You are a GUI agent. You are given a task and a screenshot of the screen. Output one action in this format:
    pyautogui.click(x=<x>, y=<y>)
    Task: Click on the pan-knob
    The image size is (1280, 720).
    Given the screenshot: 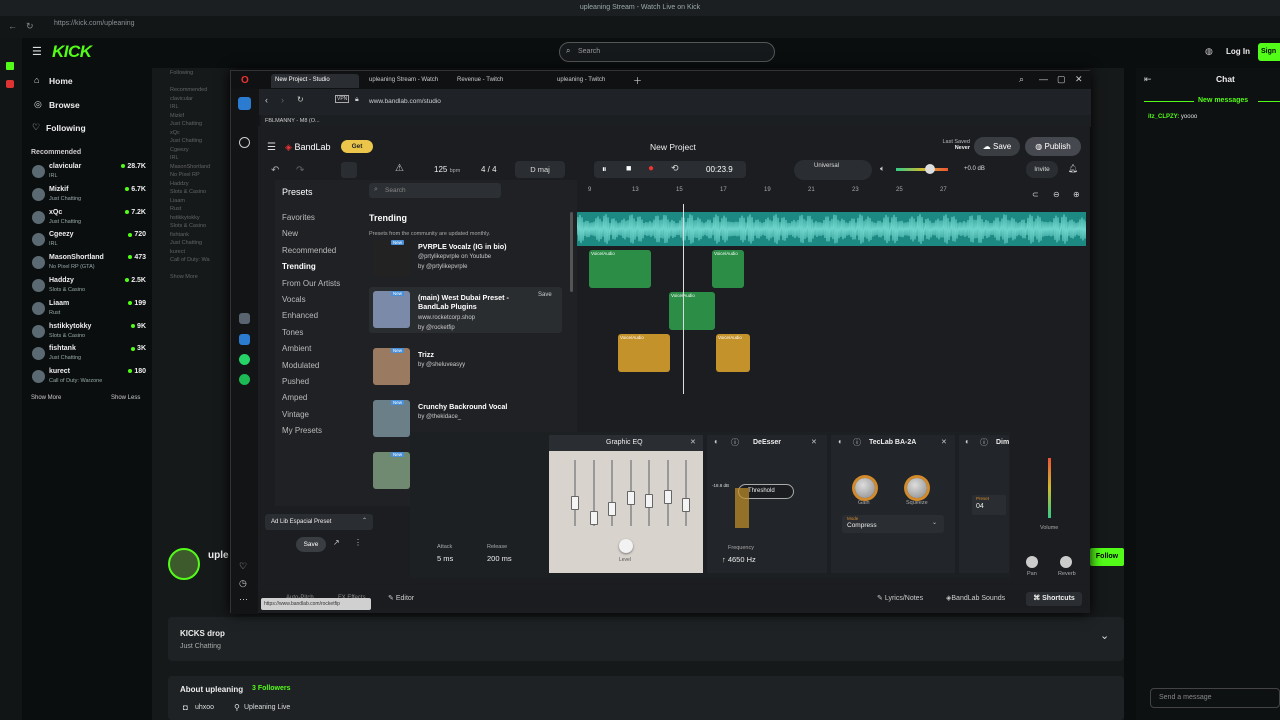 What is the action you would take?
    pyautogui.click(x=1032, y=562)
    